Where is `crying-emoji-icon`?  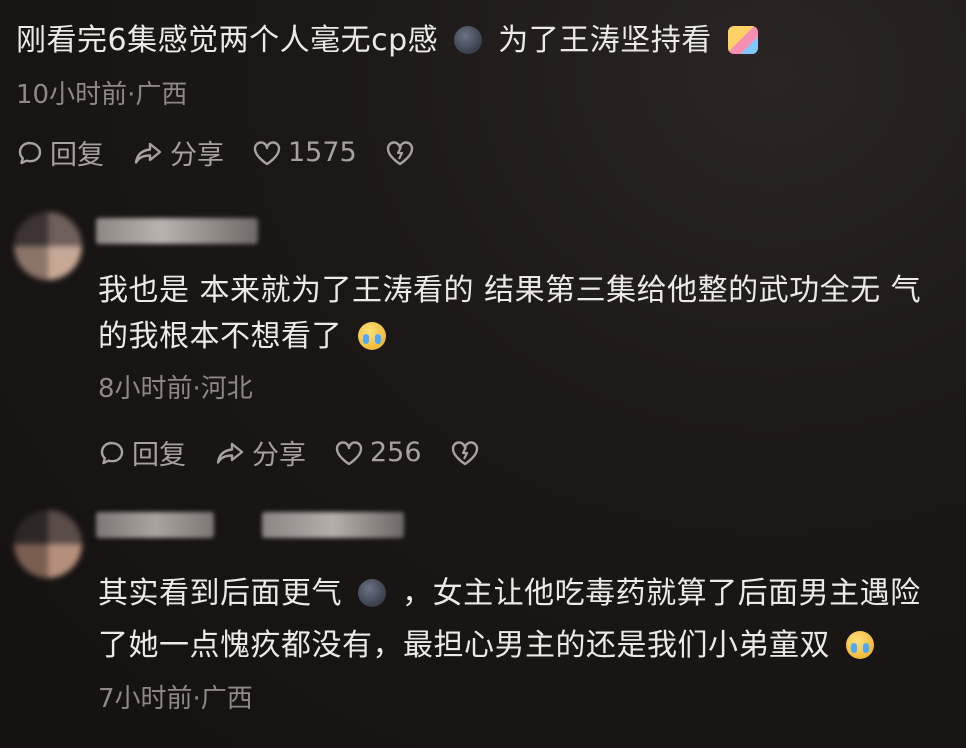 crying-emoji-icon is located at coordinates (372, 336).